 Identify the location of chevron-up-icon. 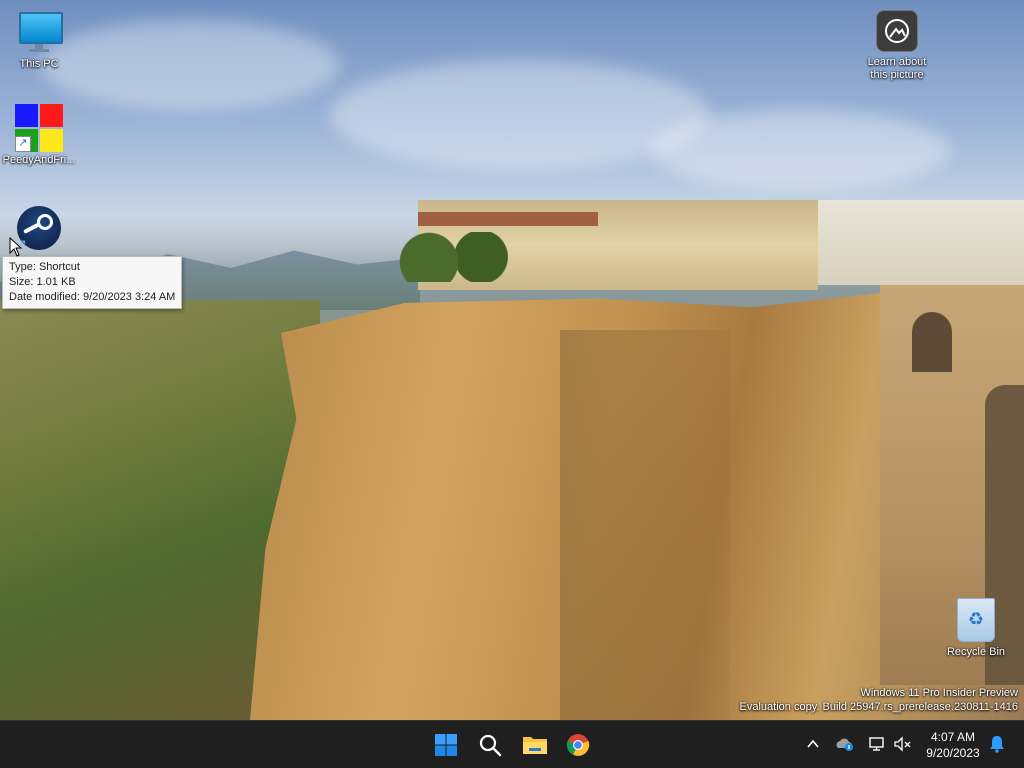
(813, 743).